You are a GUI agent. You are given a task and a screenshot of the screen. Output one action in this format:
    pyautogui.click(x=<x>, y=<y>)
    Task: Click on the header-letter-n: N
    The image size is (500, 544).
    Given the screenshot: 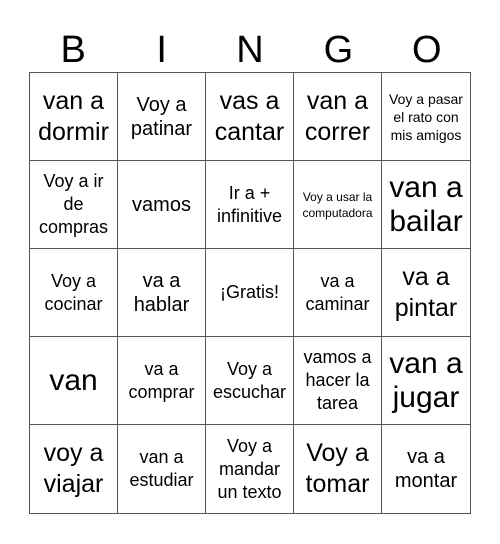 What is the action you would take?
    pyautogui.click(x=250, y=50)
    